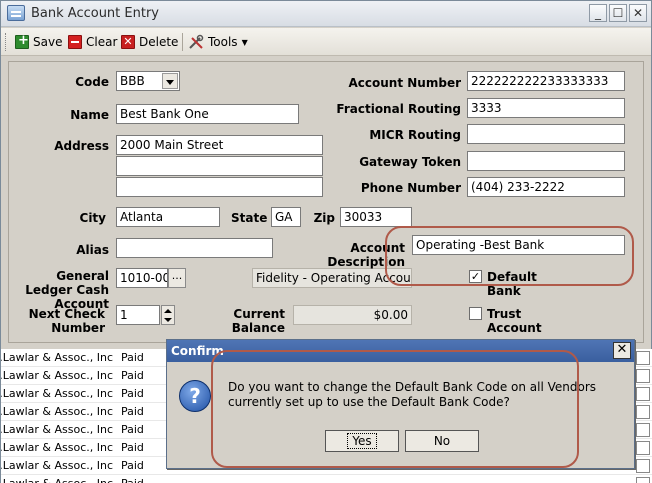  I want to click on delete-button: ✕ Delete, so click(149, 42).